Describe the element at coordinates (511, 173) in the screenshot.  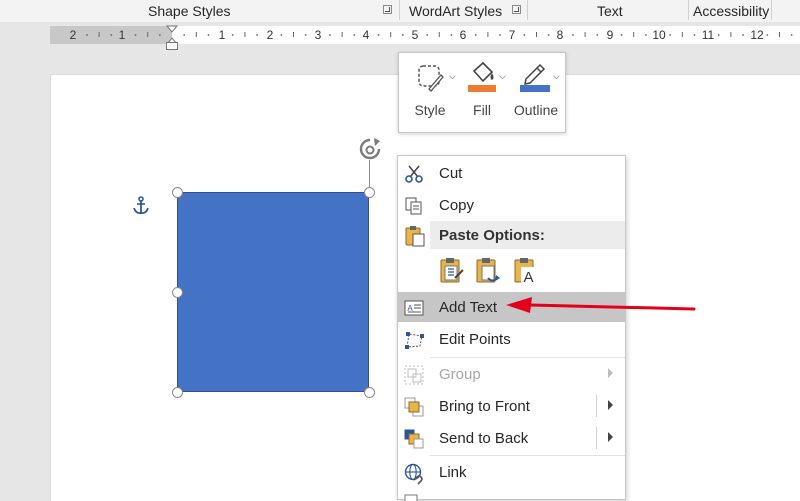
I see `menu-item-cut: Cut` at that location.